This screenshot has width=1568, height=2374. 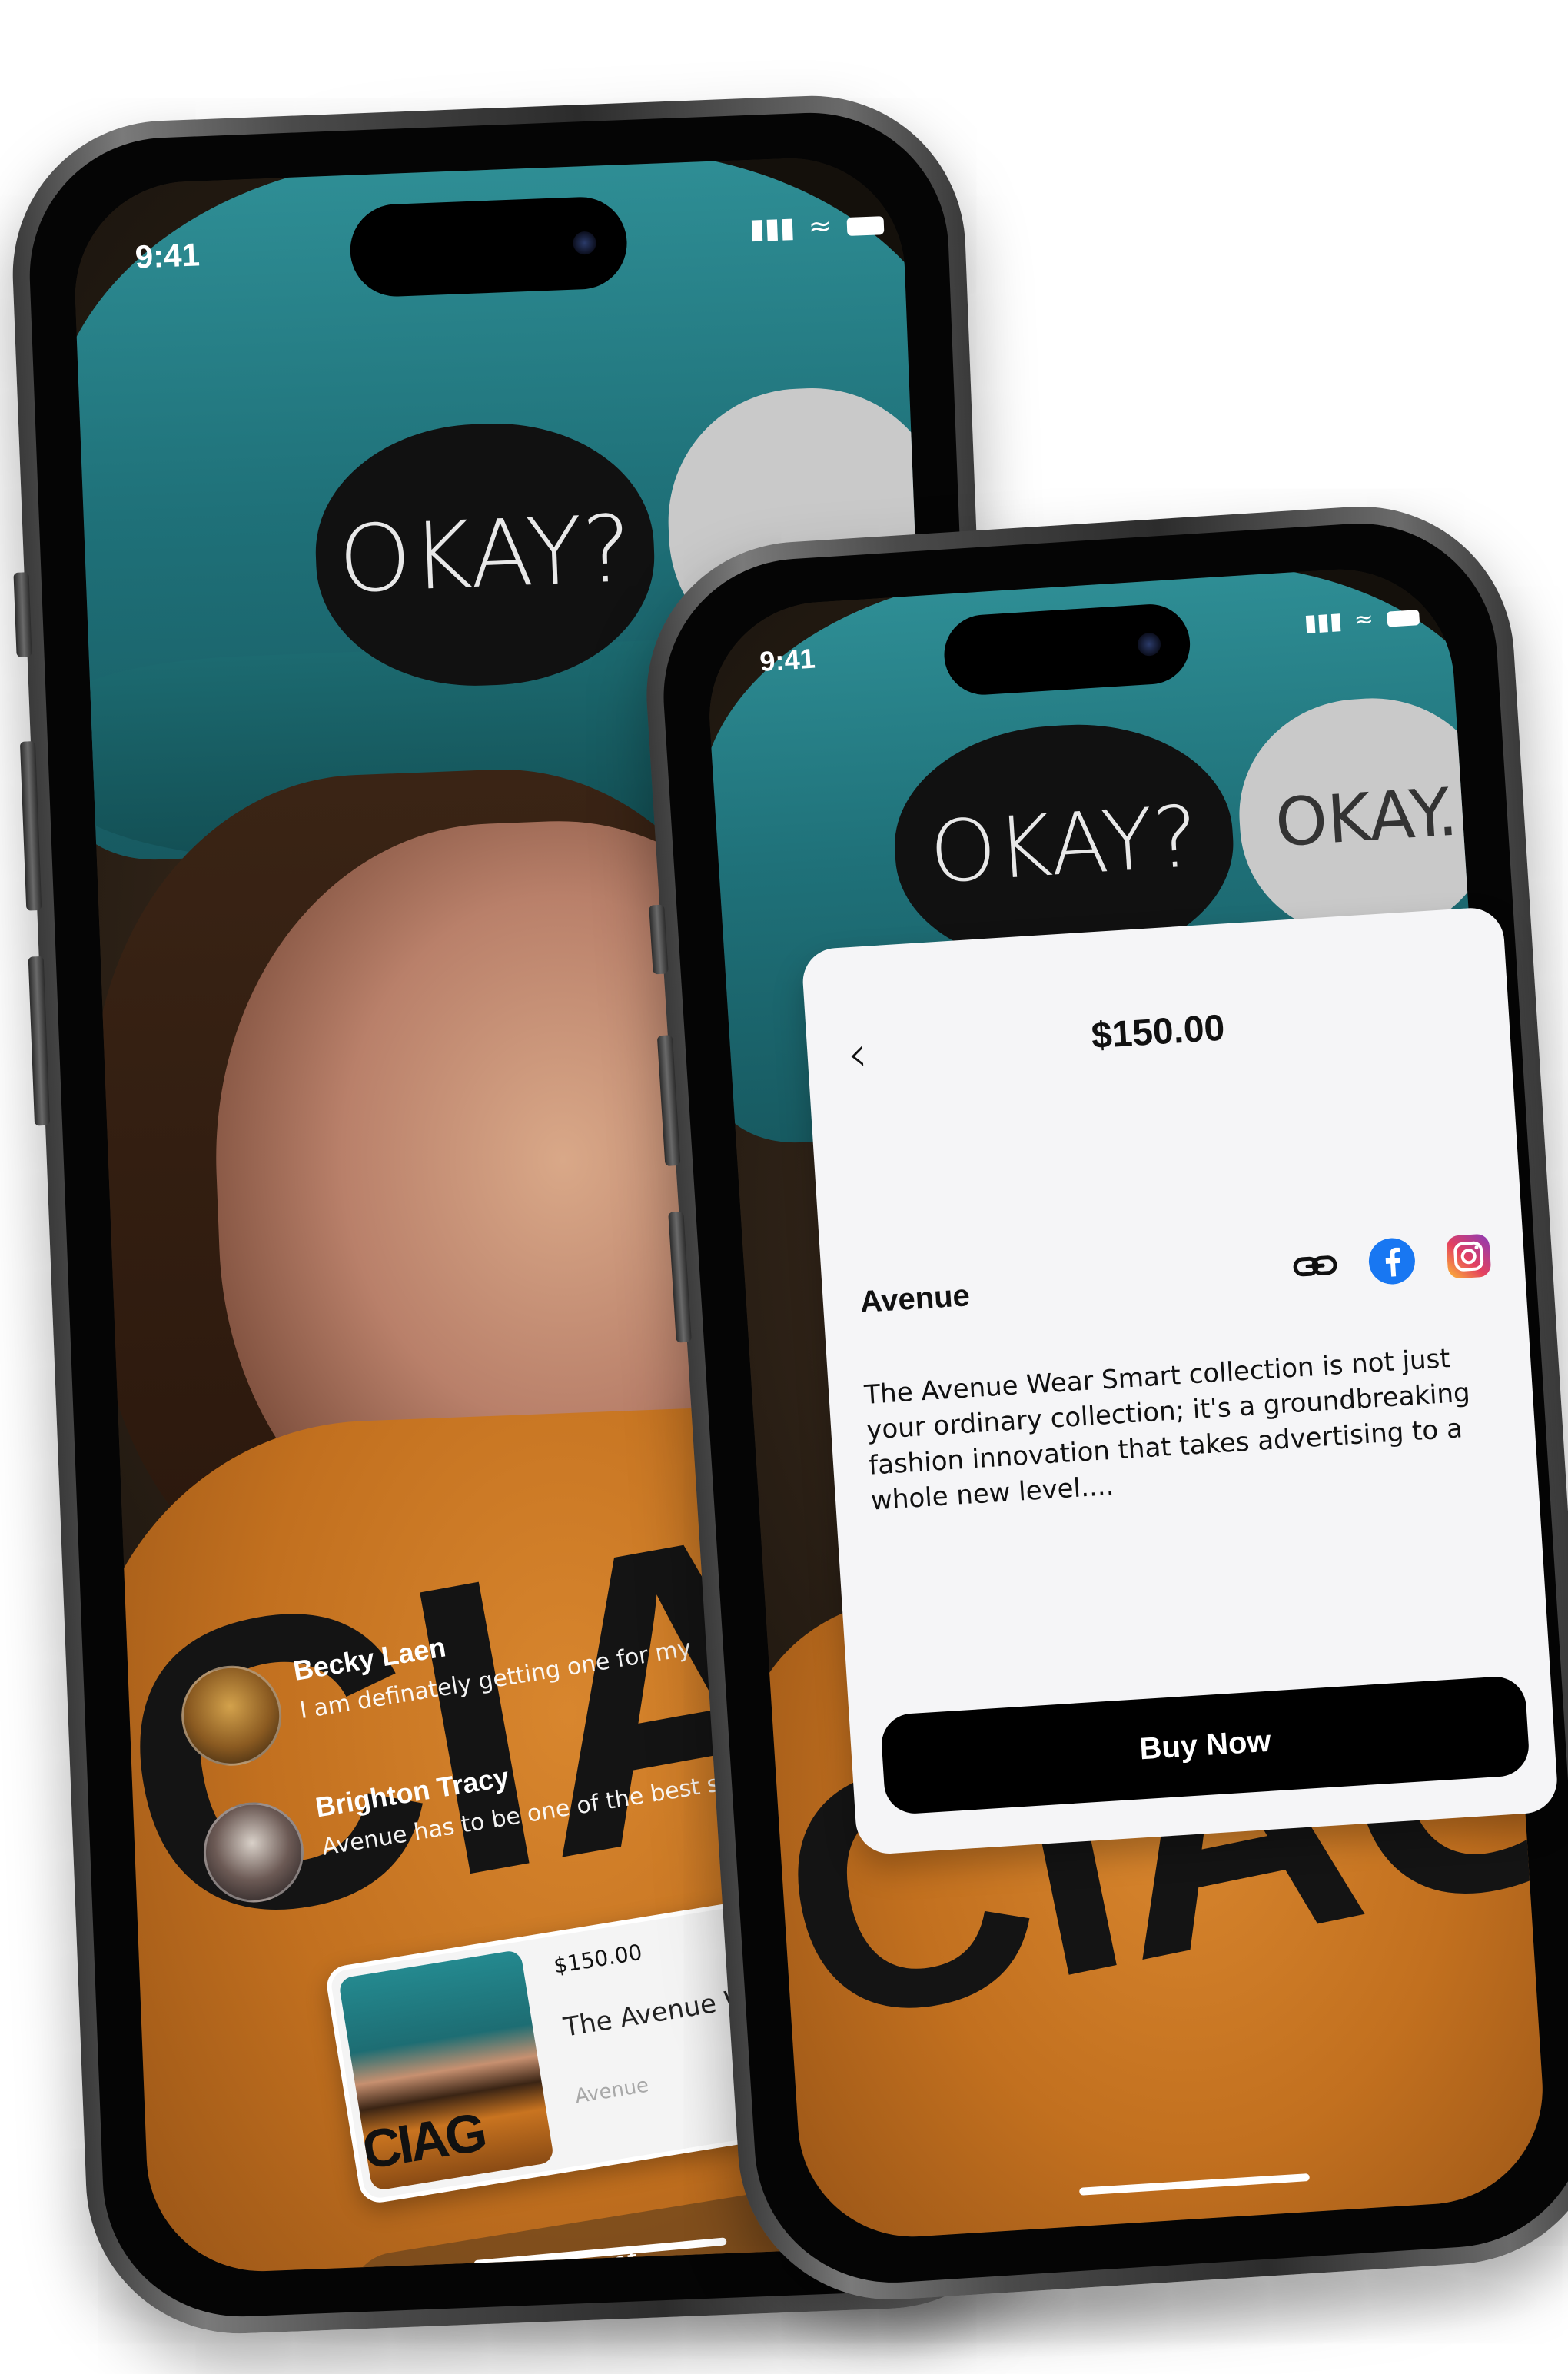 I want to click on phone-left-silent-switch, so click(x=22, y=614).